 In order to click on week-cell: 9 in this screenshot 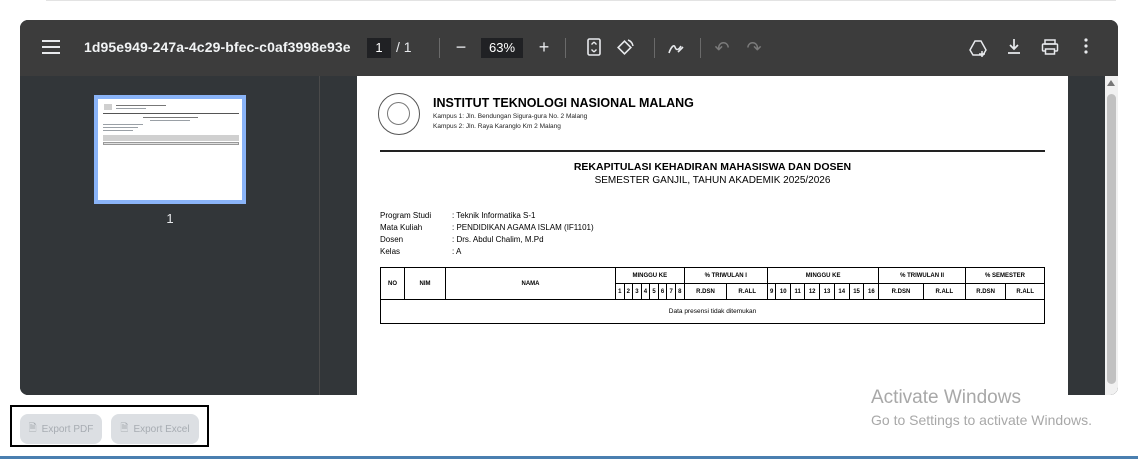, I will do `click(771, 291)`.